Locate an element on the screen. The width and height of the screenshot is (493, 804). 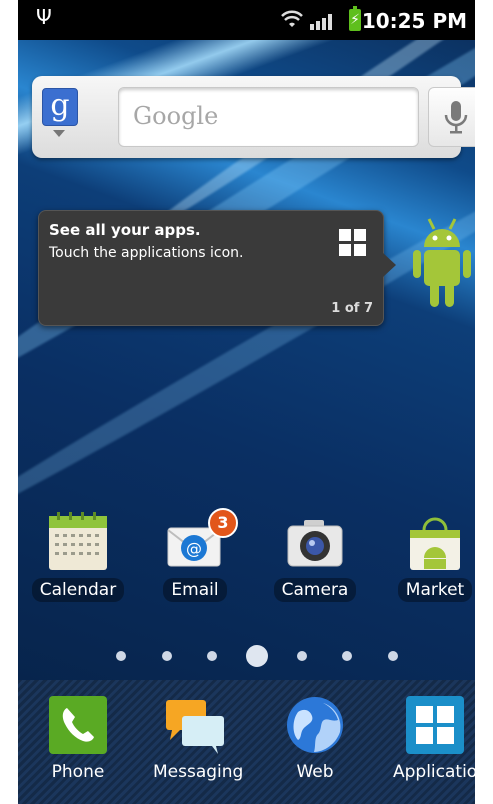
dock-app-web: Web is located at coordinates (315, 739).